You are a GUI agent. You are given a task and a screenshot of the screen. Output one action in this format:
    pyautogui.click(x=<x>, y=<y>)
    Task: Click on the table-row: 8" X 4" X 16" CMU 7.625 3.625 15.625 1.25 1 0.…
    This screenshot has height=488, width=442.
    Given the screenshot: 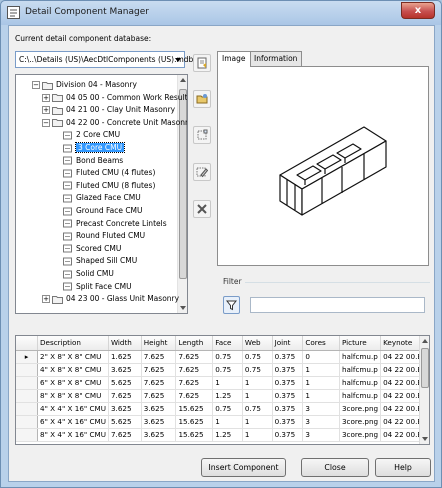 What is the action you would take?
    pyautogui.click(x=222, y=435)
    